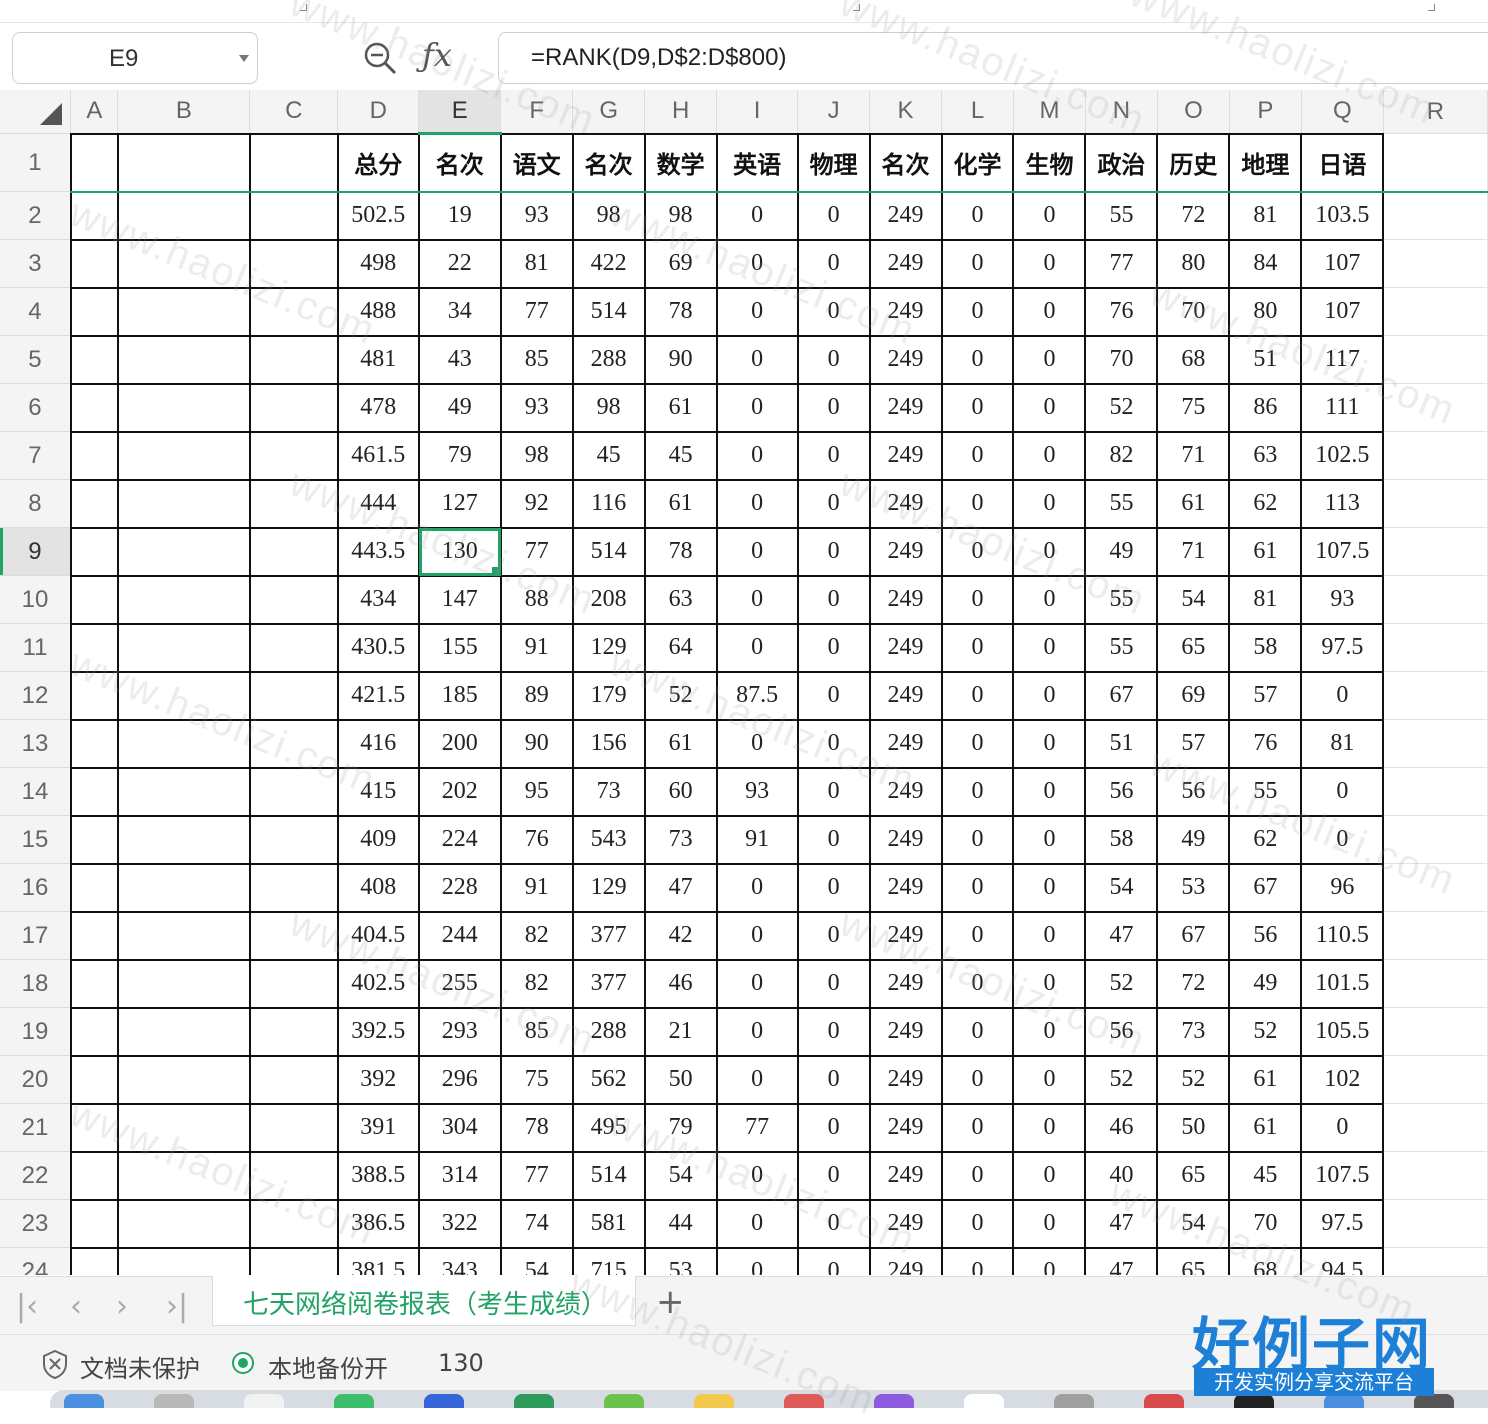 Image resolution: width=1488 pixels, height=1424 pixels. What do you see at coordinates (536, 887) in the screenshot?
I see `cell: 91` at bounding box center [536, 887].